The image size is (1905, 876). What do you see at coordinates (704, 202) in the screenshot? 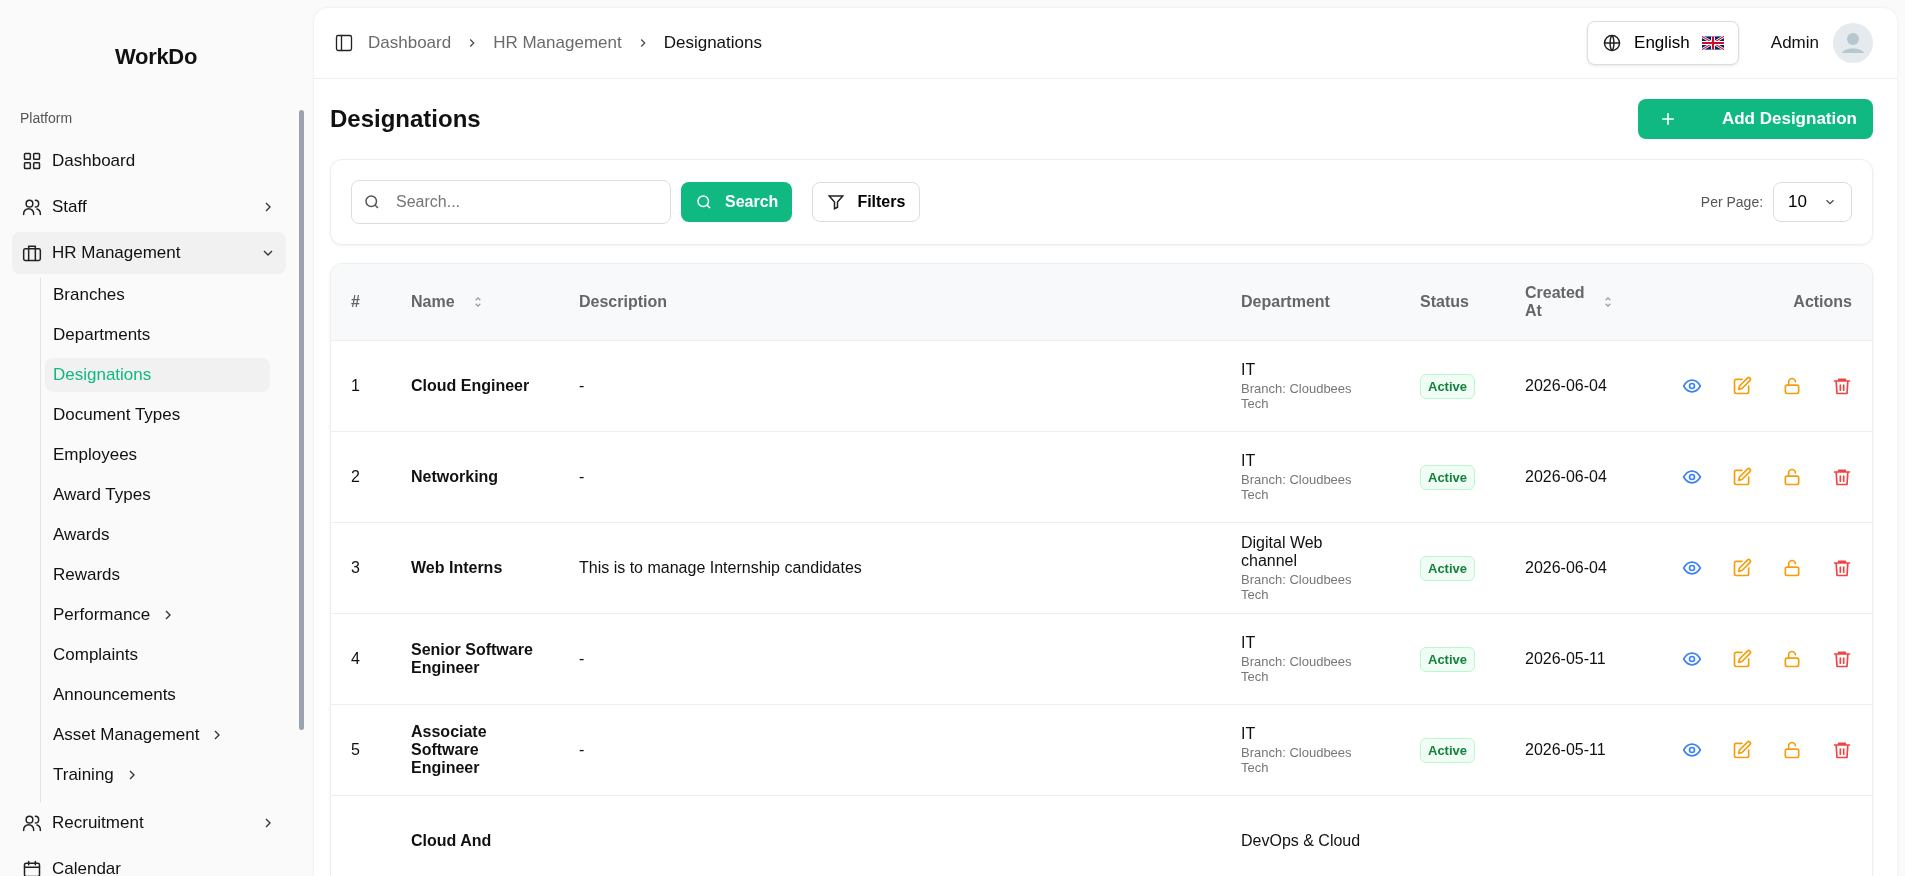
I see `search-icon` at bounding box center [704, 202].